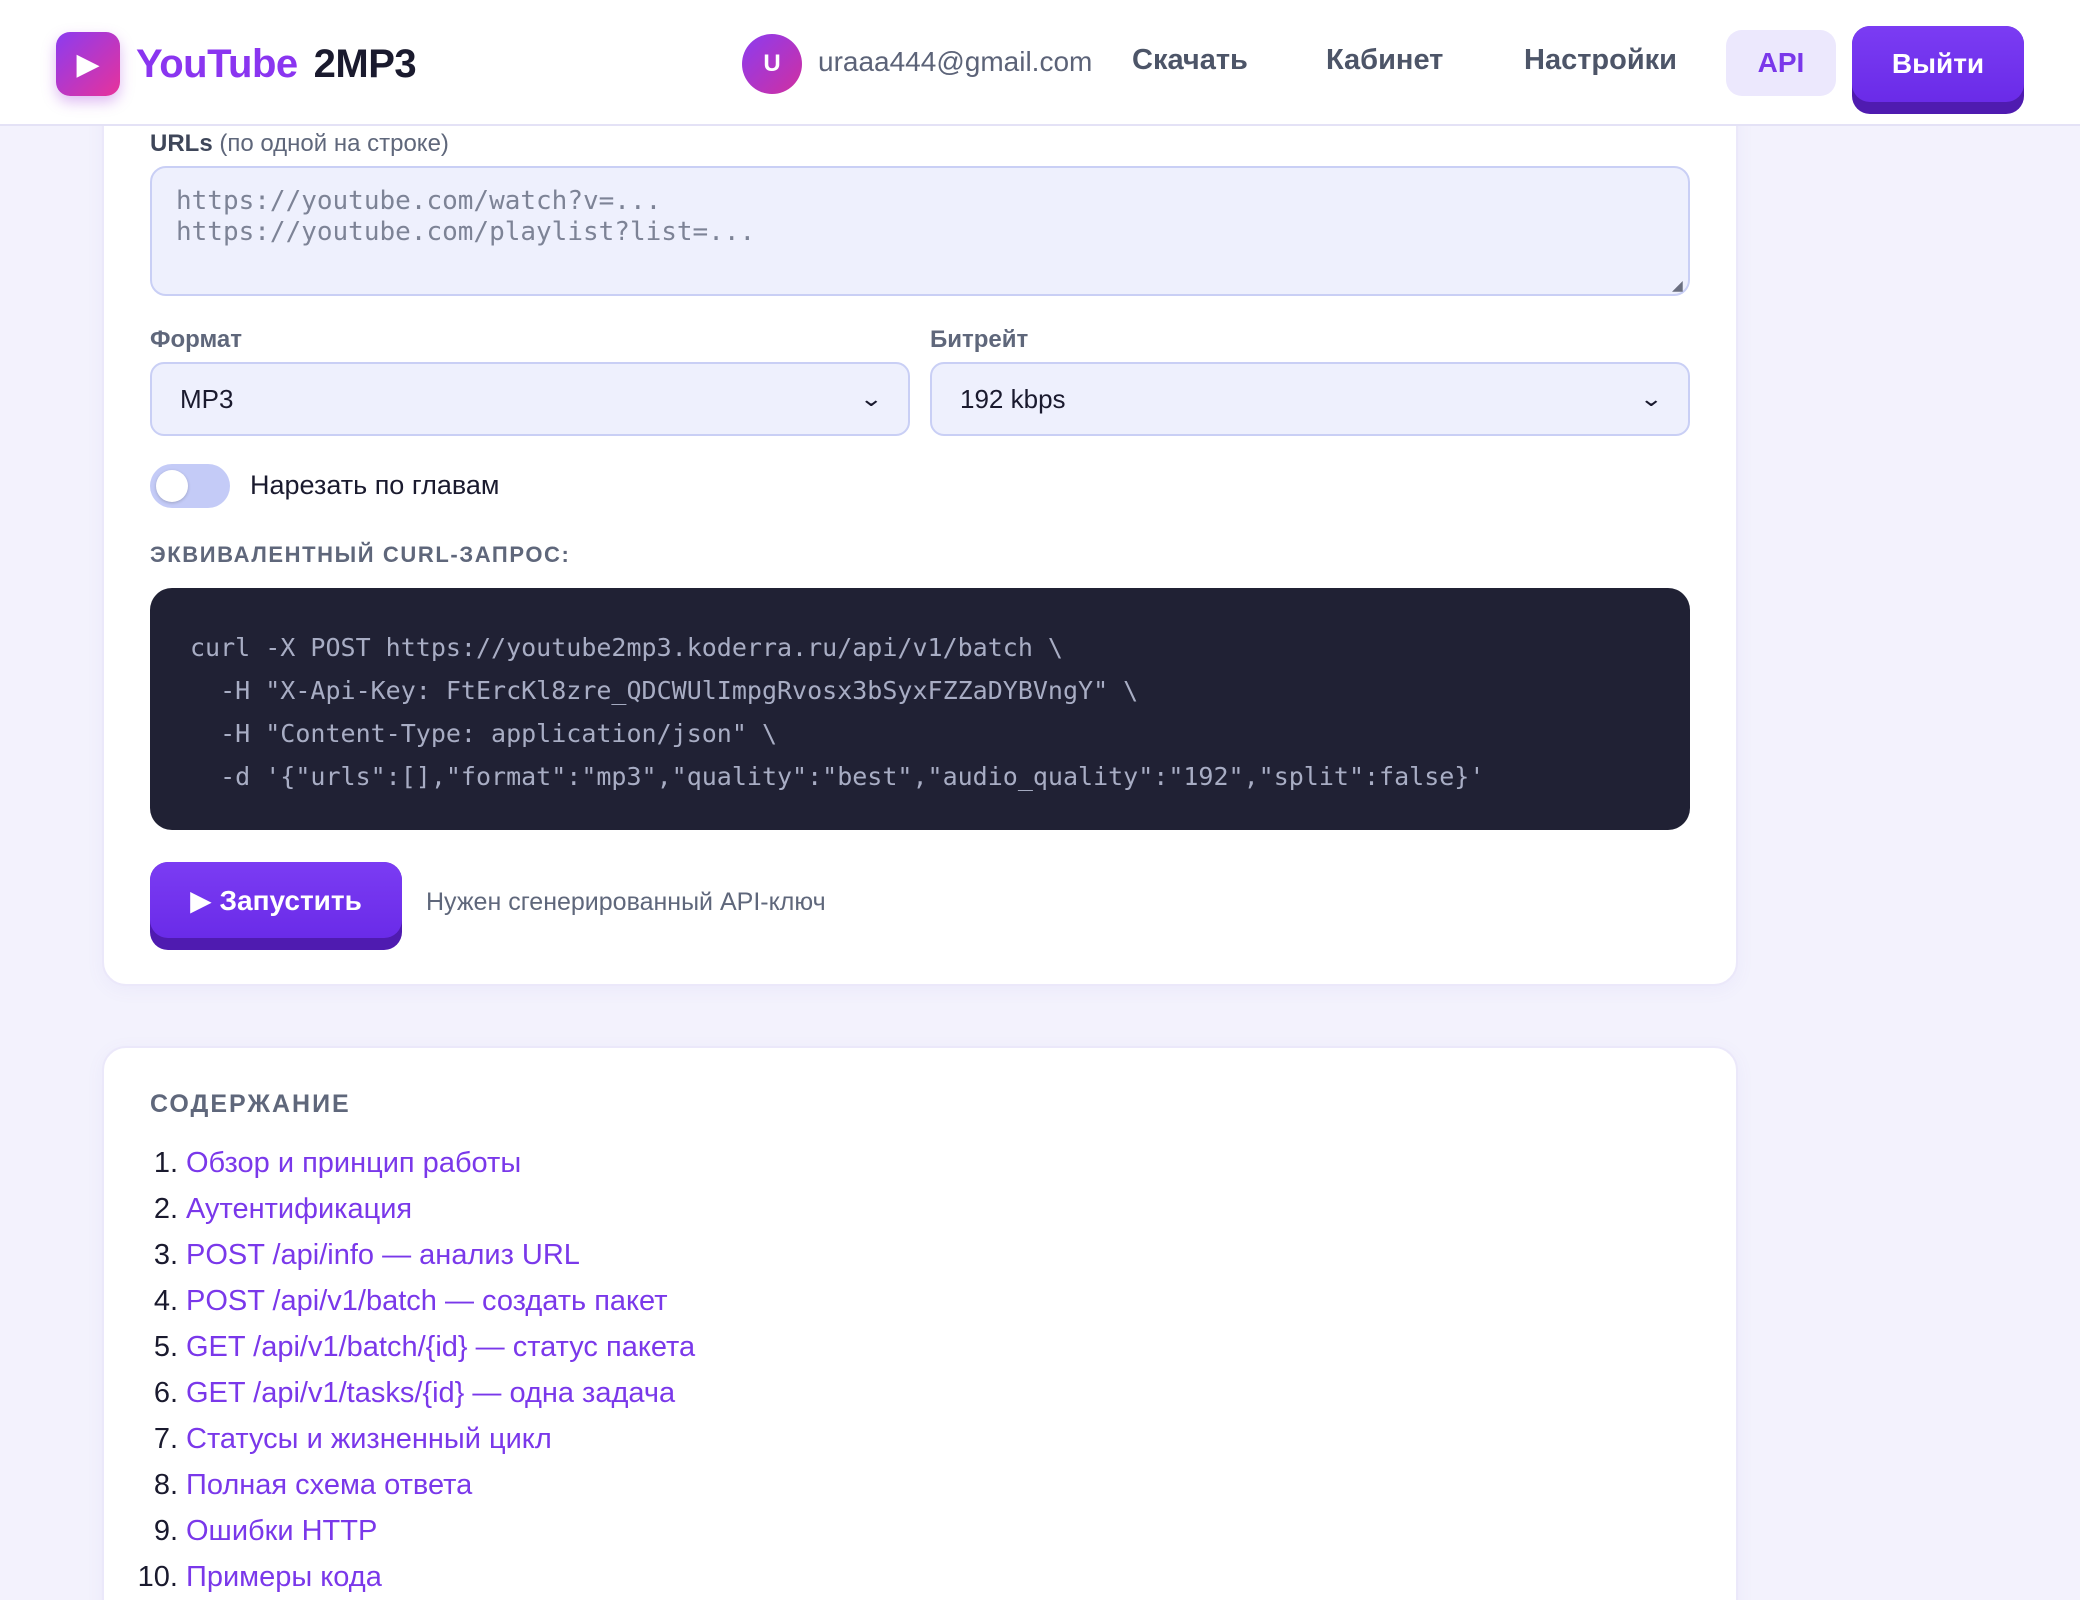  I want to click on toc-item: 7. Статусы и жизненный цикл, so click(412, 1439).